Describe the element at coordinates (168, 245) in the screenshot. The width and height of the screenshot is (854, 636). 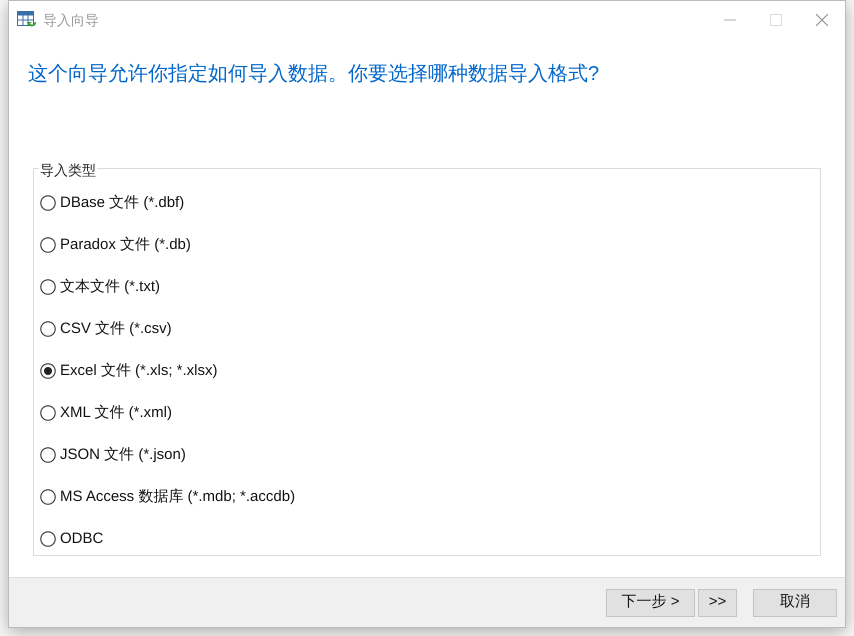
I see `radio-option: Paradox 文件 (*.db)` at that location.